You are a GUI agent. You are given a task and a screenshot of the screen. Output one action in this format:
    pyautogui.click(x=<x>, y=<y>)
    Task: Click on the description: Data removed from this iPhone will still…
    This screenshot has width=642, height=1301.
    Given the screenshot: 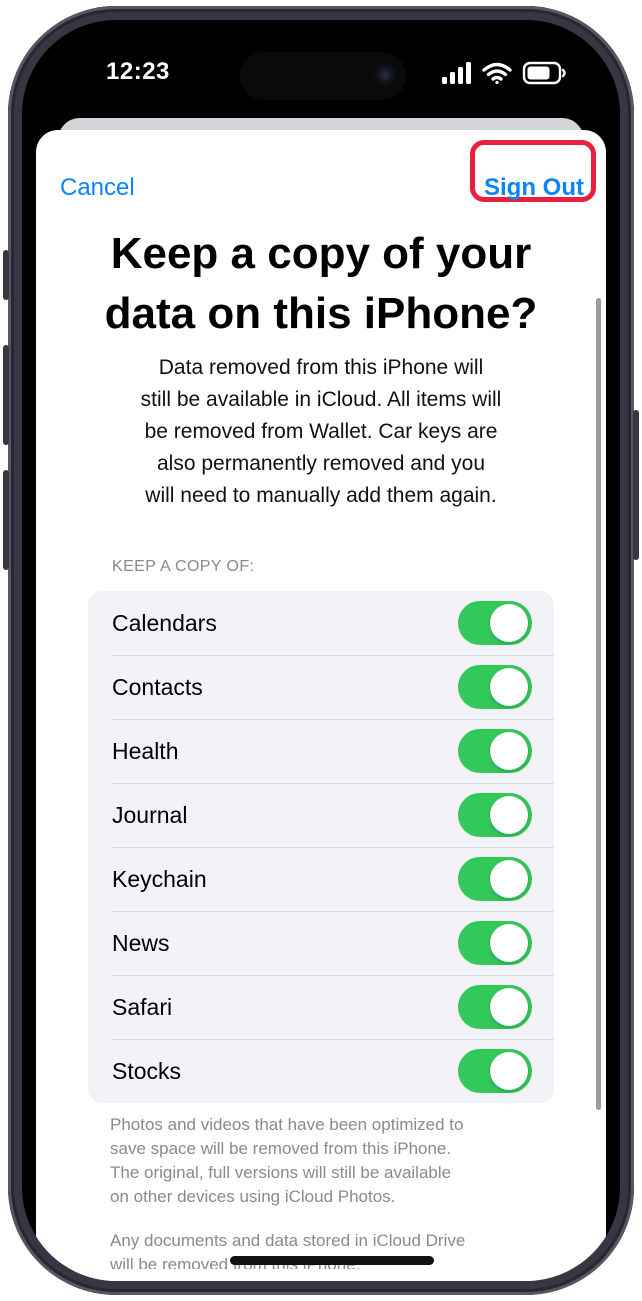 What is the action you would take?
    pyautogui.click(x=321, y=432)
    